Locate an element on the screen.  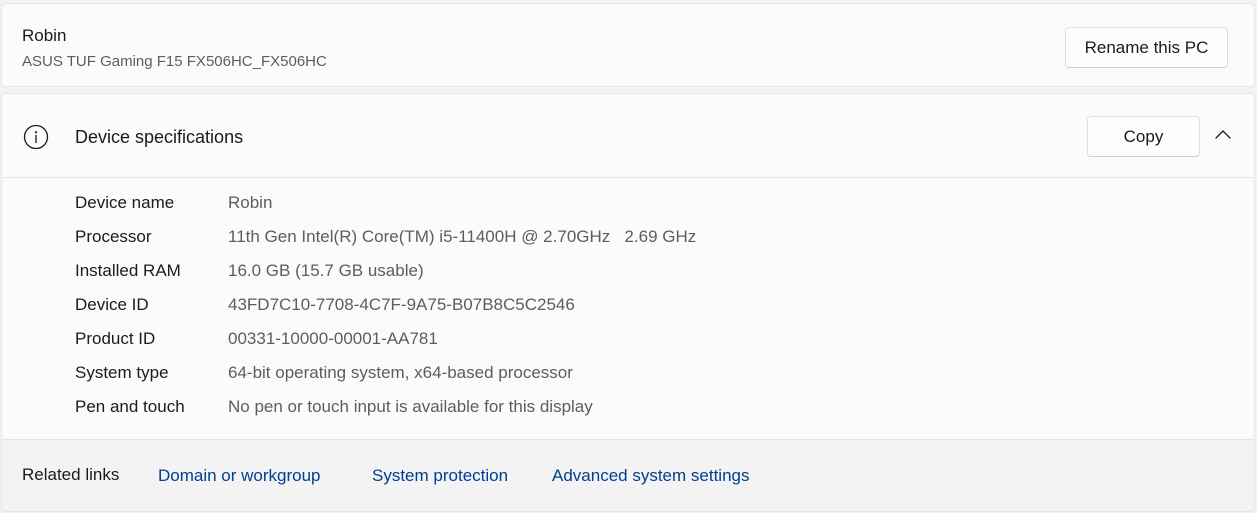
copy-button: Copy is located at coordinates (1143, 136).